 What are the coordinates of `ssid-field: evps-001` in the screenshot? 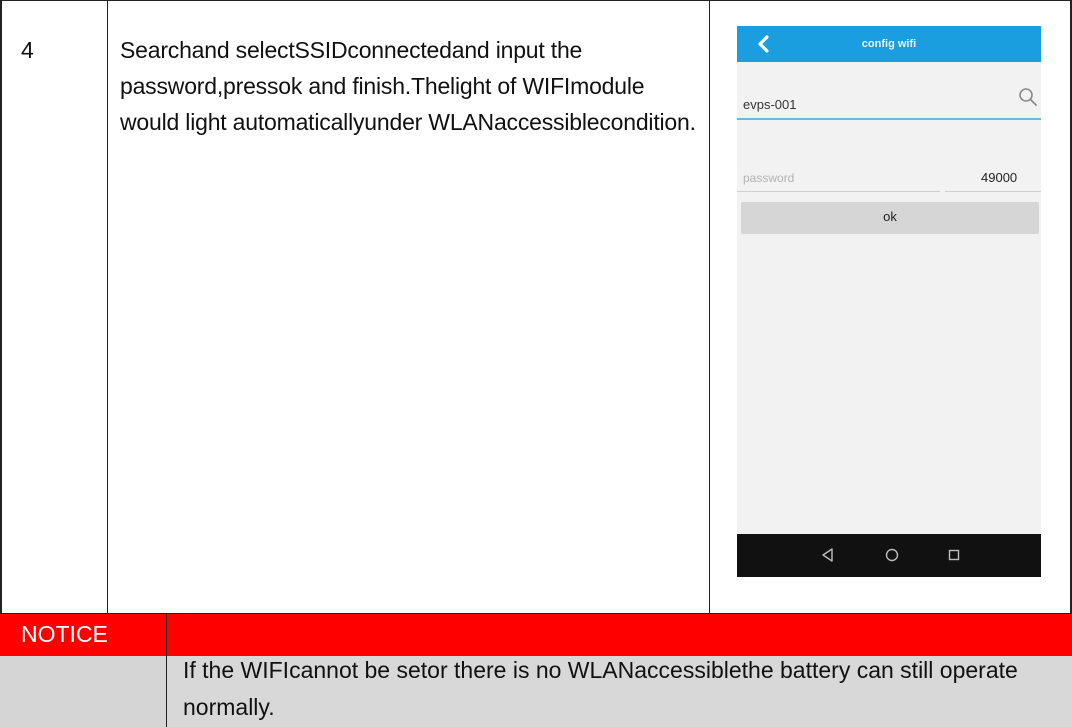 It's located at (889, 105).